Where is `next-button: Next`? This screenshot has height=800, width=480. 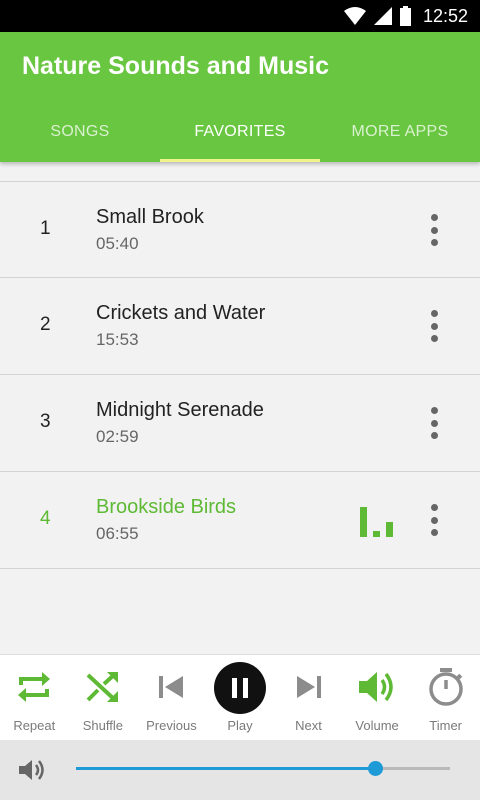 next-button: Next is located at coordinates (308, 697).